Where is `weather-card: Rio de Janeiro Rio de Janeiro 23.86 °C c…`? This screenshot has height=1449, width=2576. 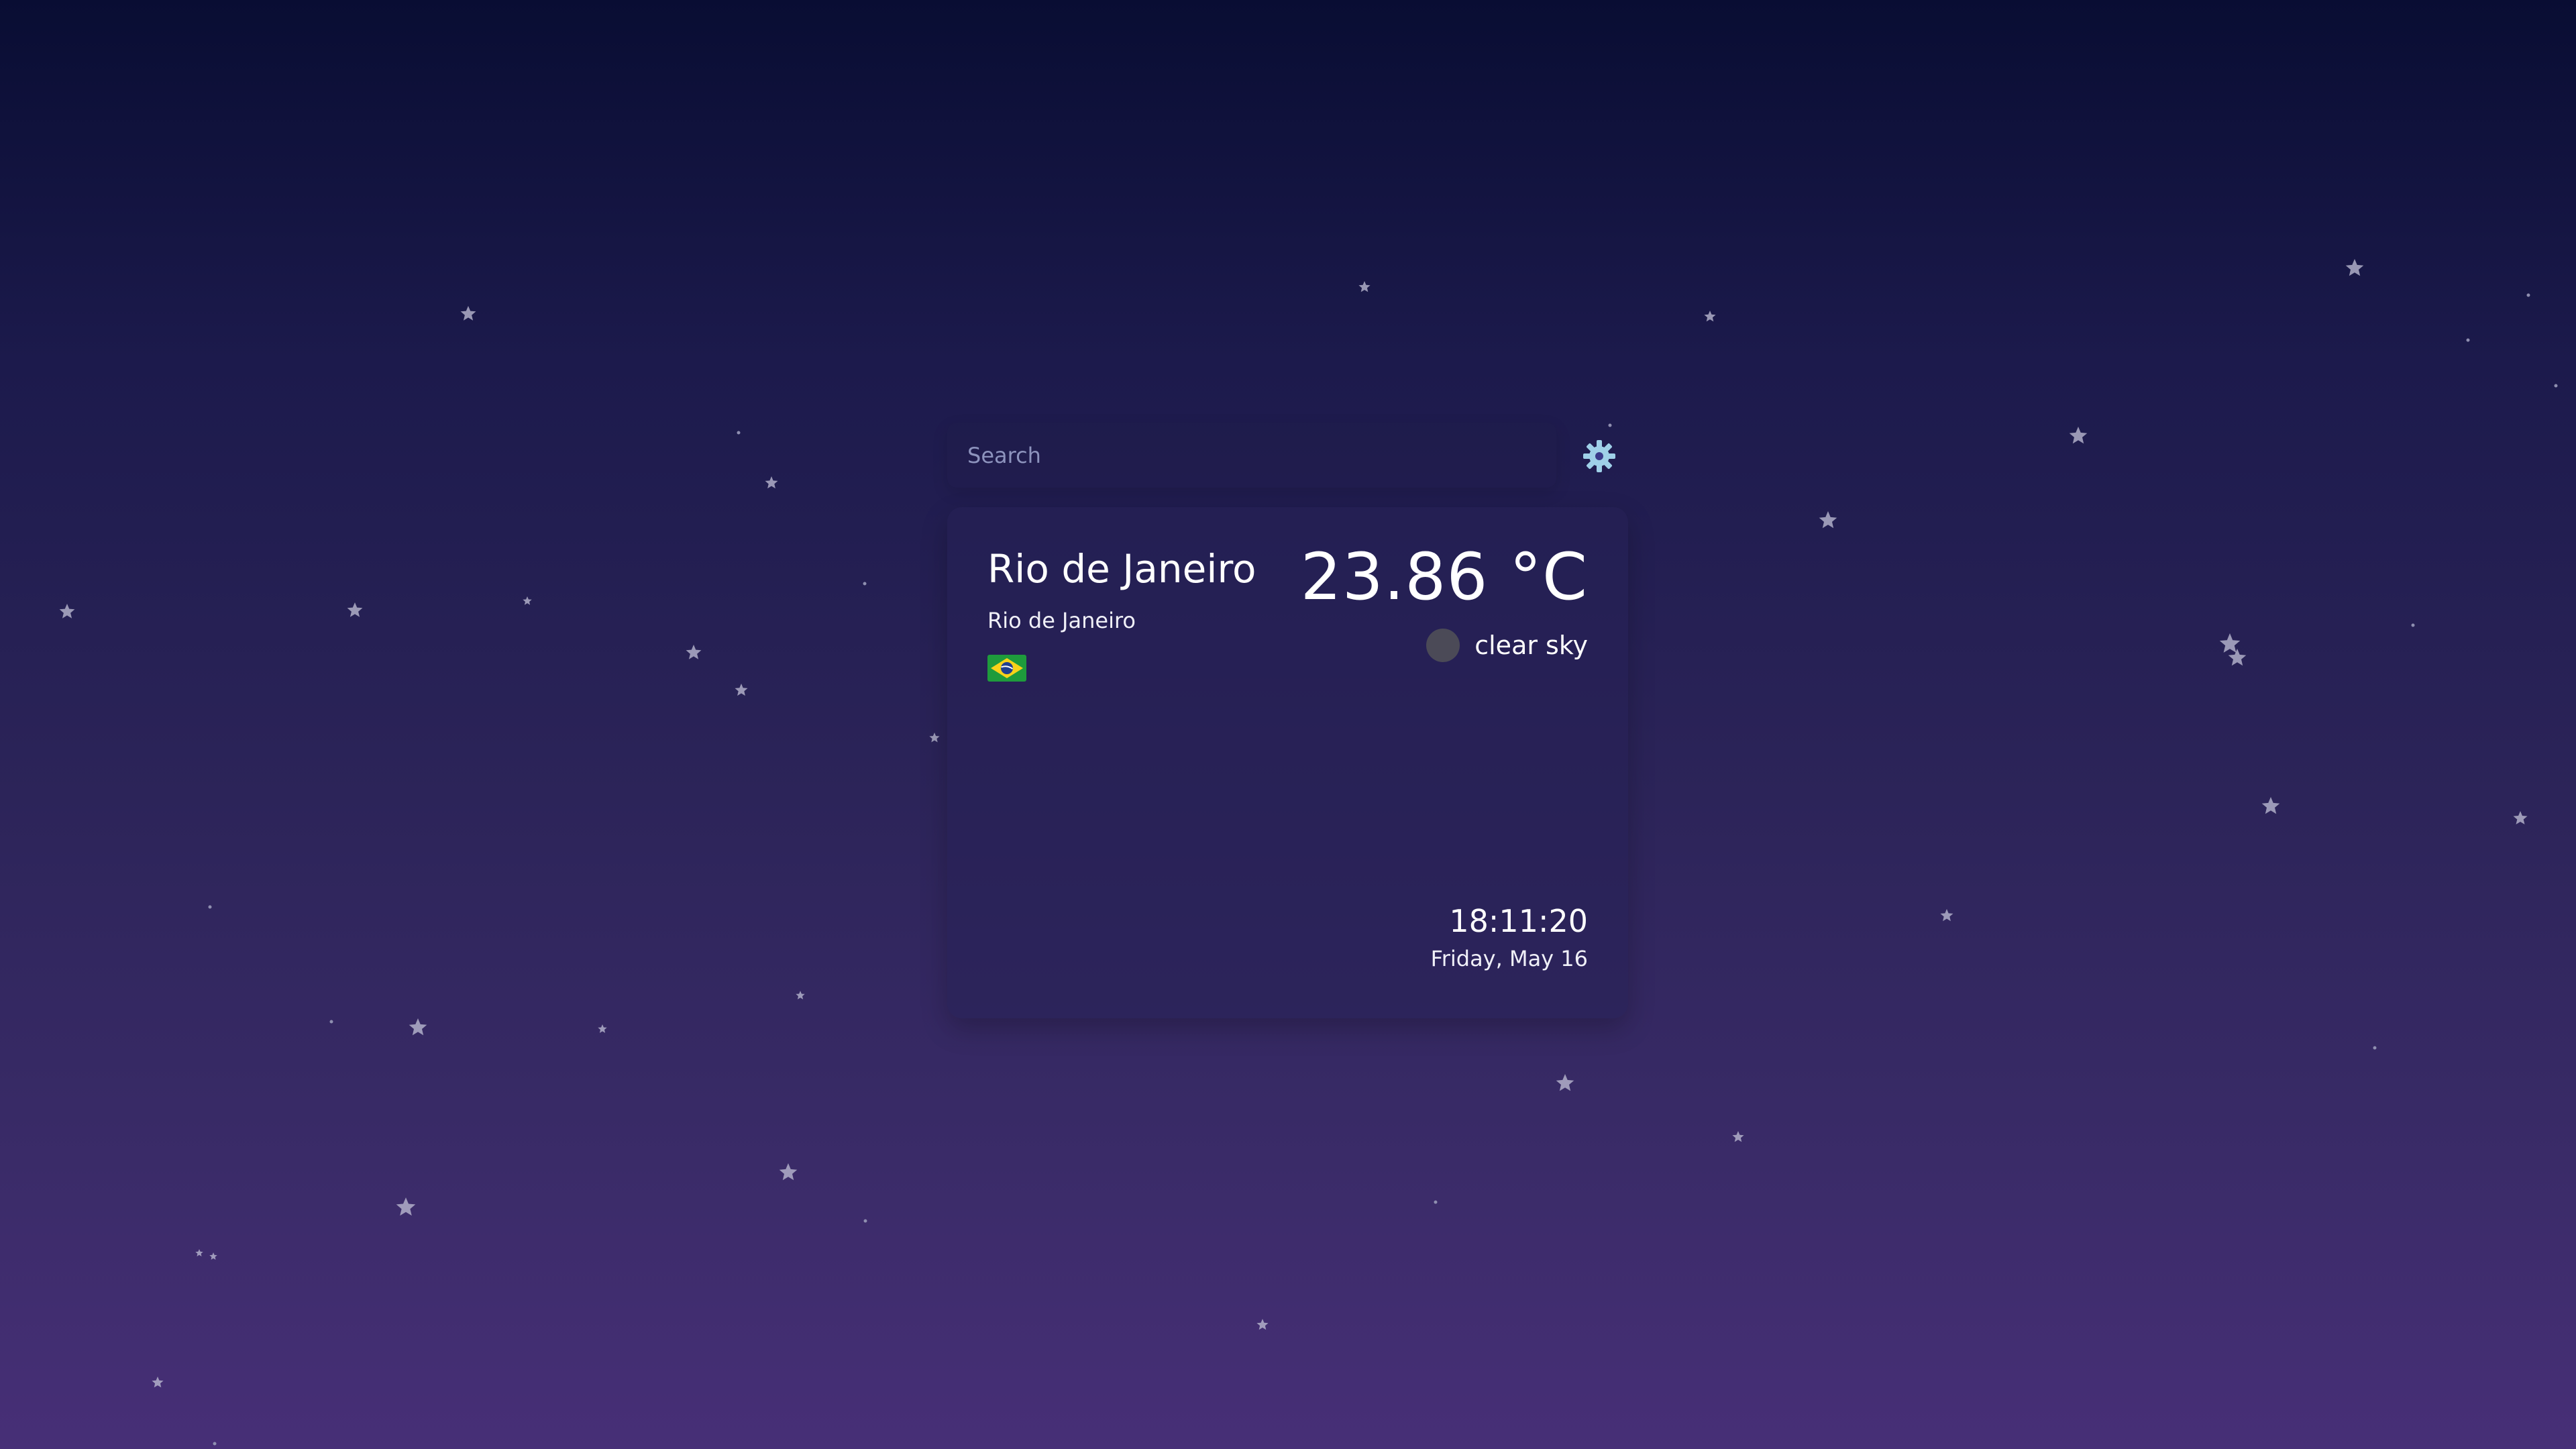 weather-card: Rio de Janeiro Rio de Janeiro 23.86 °C c… is located at coordinates (1287, 762).